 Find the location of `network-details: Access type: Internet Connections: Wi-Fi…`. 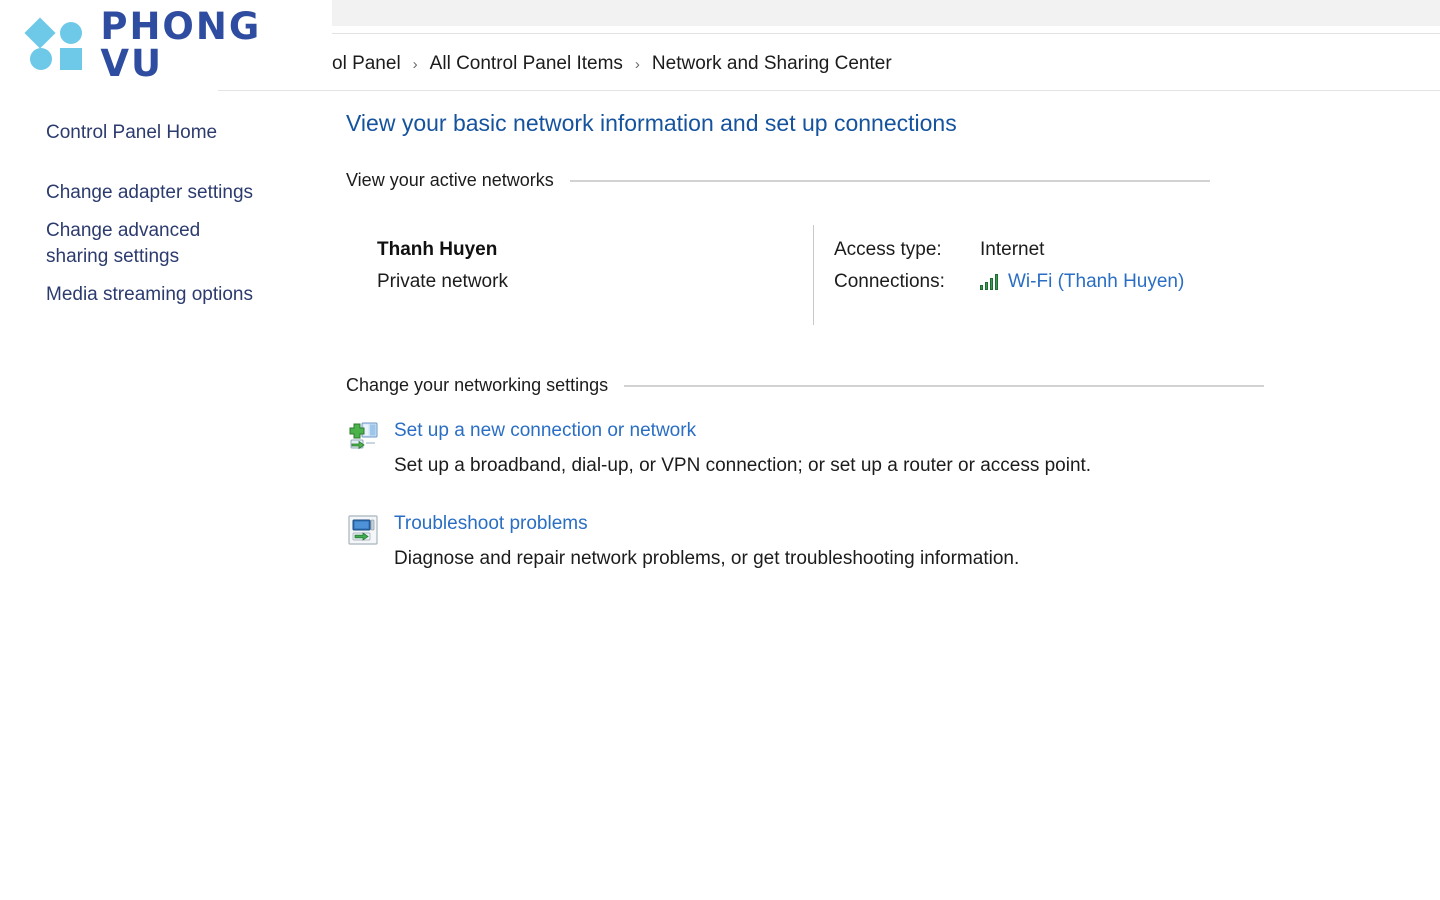

network-details: Access type: Internet Connections: Wi-Fi… is located at coordinates (1009, 269).